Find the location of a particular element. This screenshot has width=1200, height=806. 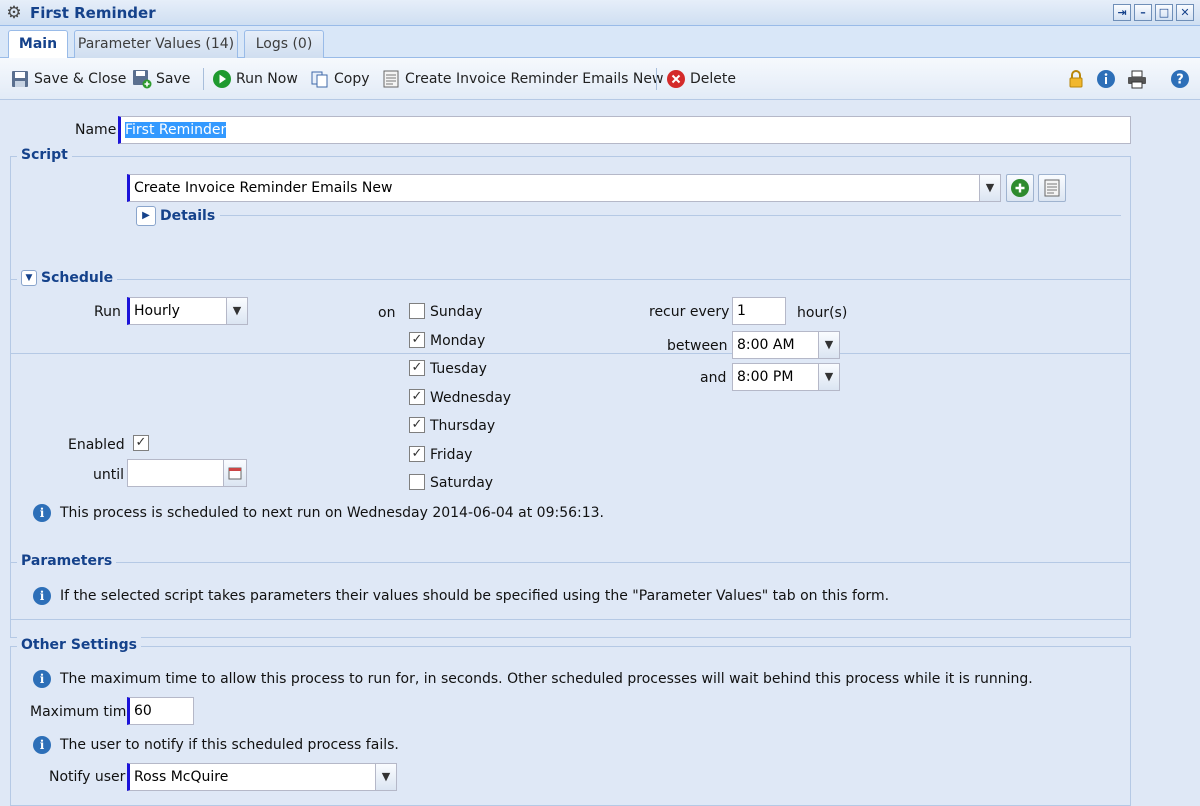

max-time-input: 60 is located at coordinates (160, 711).